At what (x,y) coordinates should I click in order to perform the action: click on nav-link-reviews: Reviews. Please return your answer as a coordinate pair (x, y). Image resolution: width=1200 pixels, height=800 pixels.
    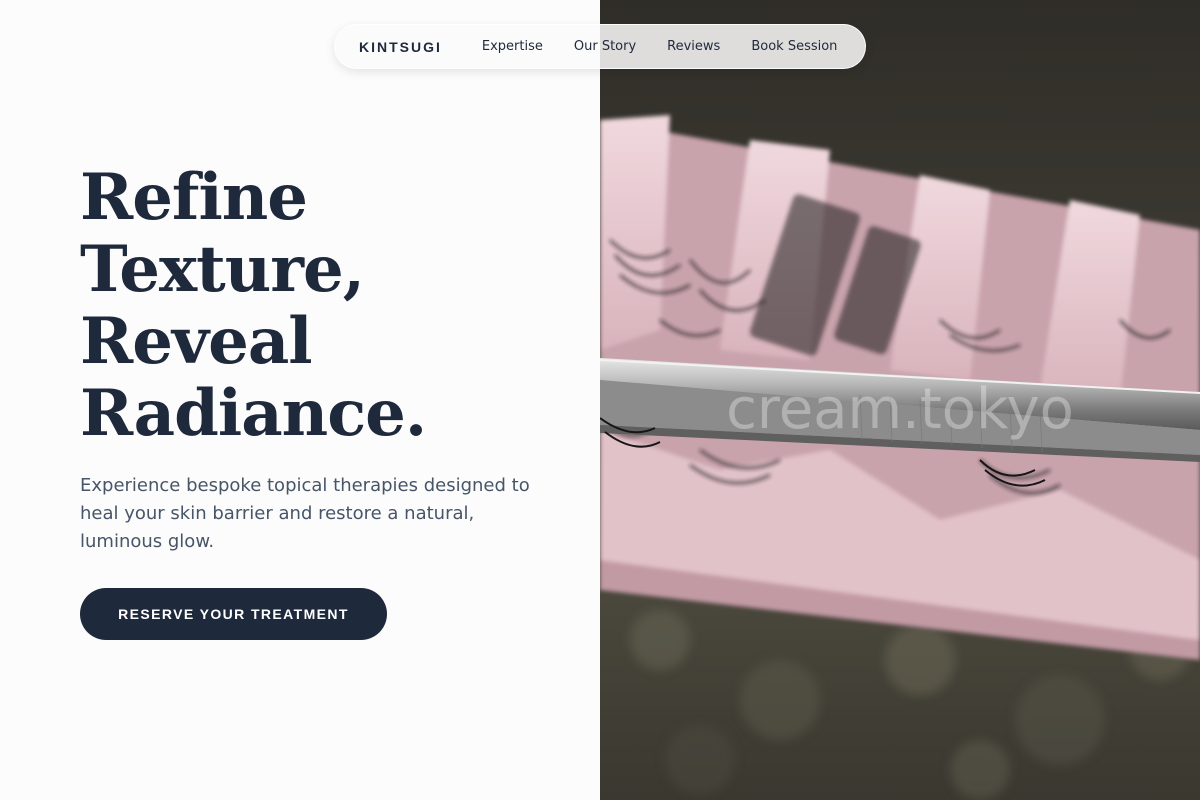
    Looking at the image, I should click on (693, 46).